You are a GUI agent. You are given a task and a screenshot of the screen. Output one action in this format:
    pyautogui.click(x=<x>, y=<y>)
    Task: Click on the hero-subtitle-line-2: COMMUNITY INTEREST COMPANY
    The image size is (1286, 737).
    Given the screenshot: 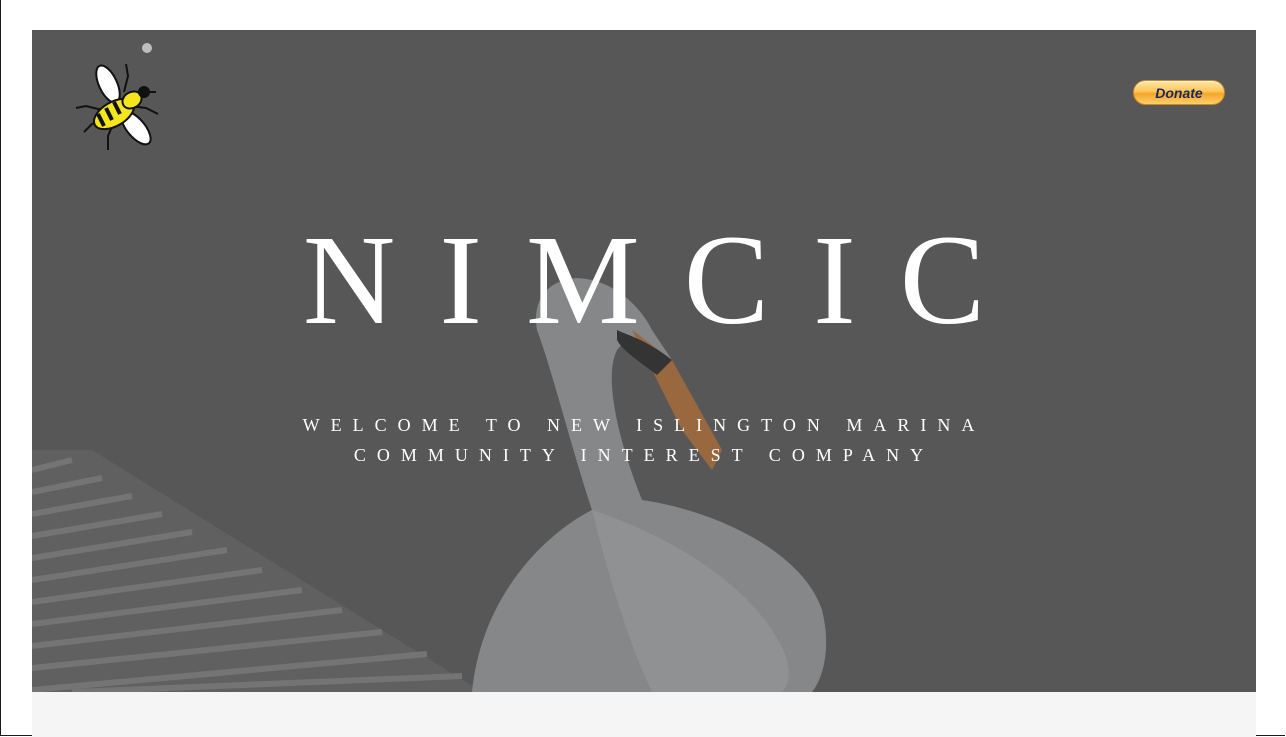 What is the action you would take?
    pyautogui.click(x=644, y=455)
    